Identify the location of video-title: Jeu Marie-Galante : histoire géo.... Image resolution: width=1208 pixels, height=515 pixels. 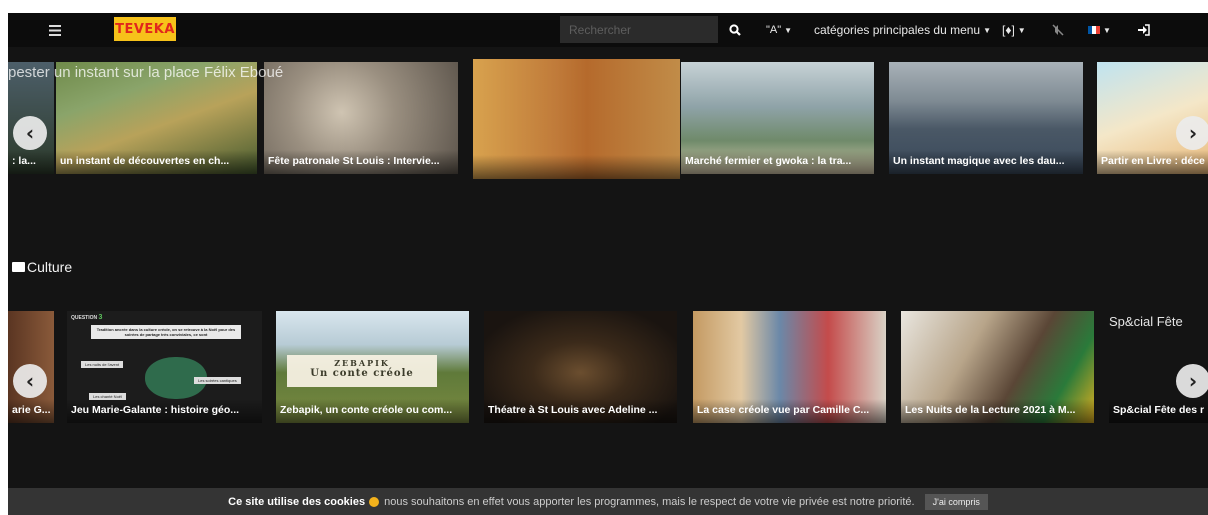
(164, 411).